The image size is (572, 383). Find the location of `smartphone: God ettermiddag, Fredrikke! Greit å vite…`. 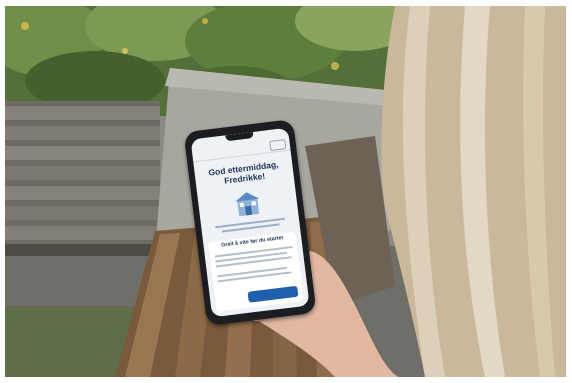

smartphone: God ettermiddag, Fredrikke! Greit å vite… is located at coordinates (250, 222).